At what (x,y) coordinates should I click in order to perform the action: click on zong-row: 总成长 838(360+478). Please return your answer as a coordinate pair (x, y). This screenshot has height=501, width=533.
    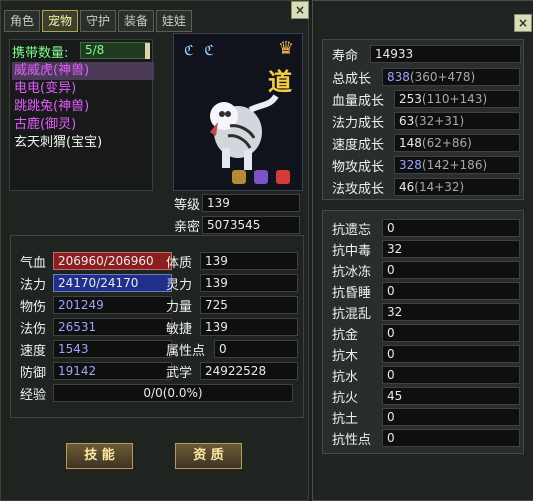
    Looking at the image, I should click on (425, 77).